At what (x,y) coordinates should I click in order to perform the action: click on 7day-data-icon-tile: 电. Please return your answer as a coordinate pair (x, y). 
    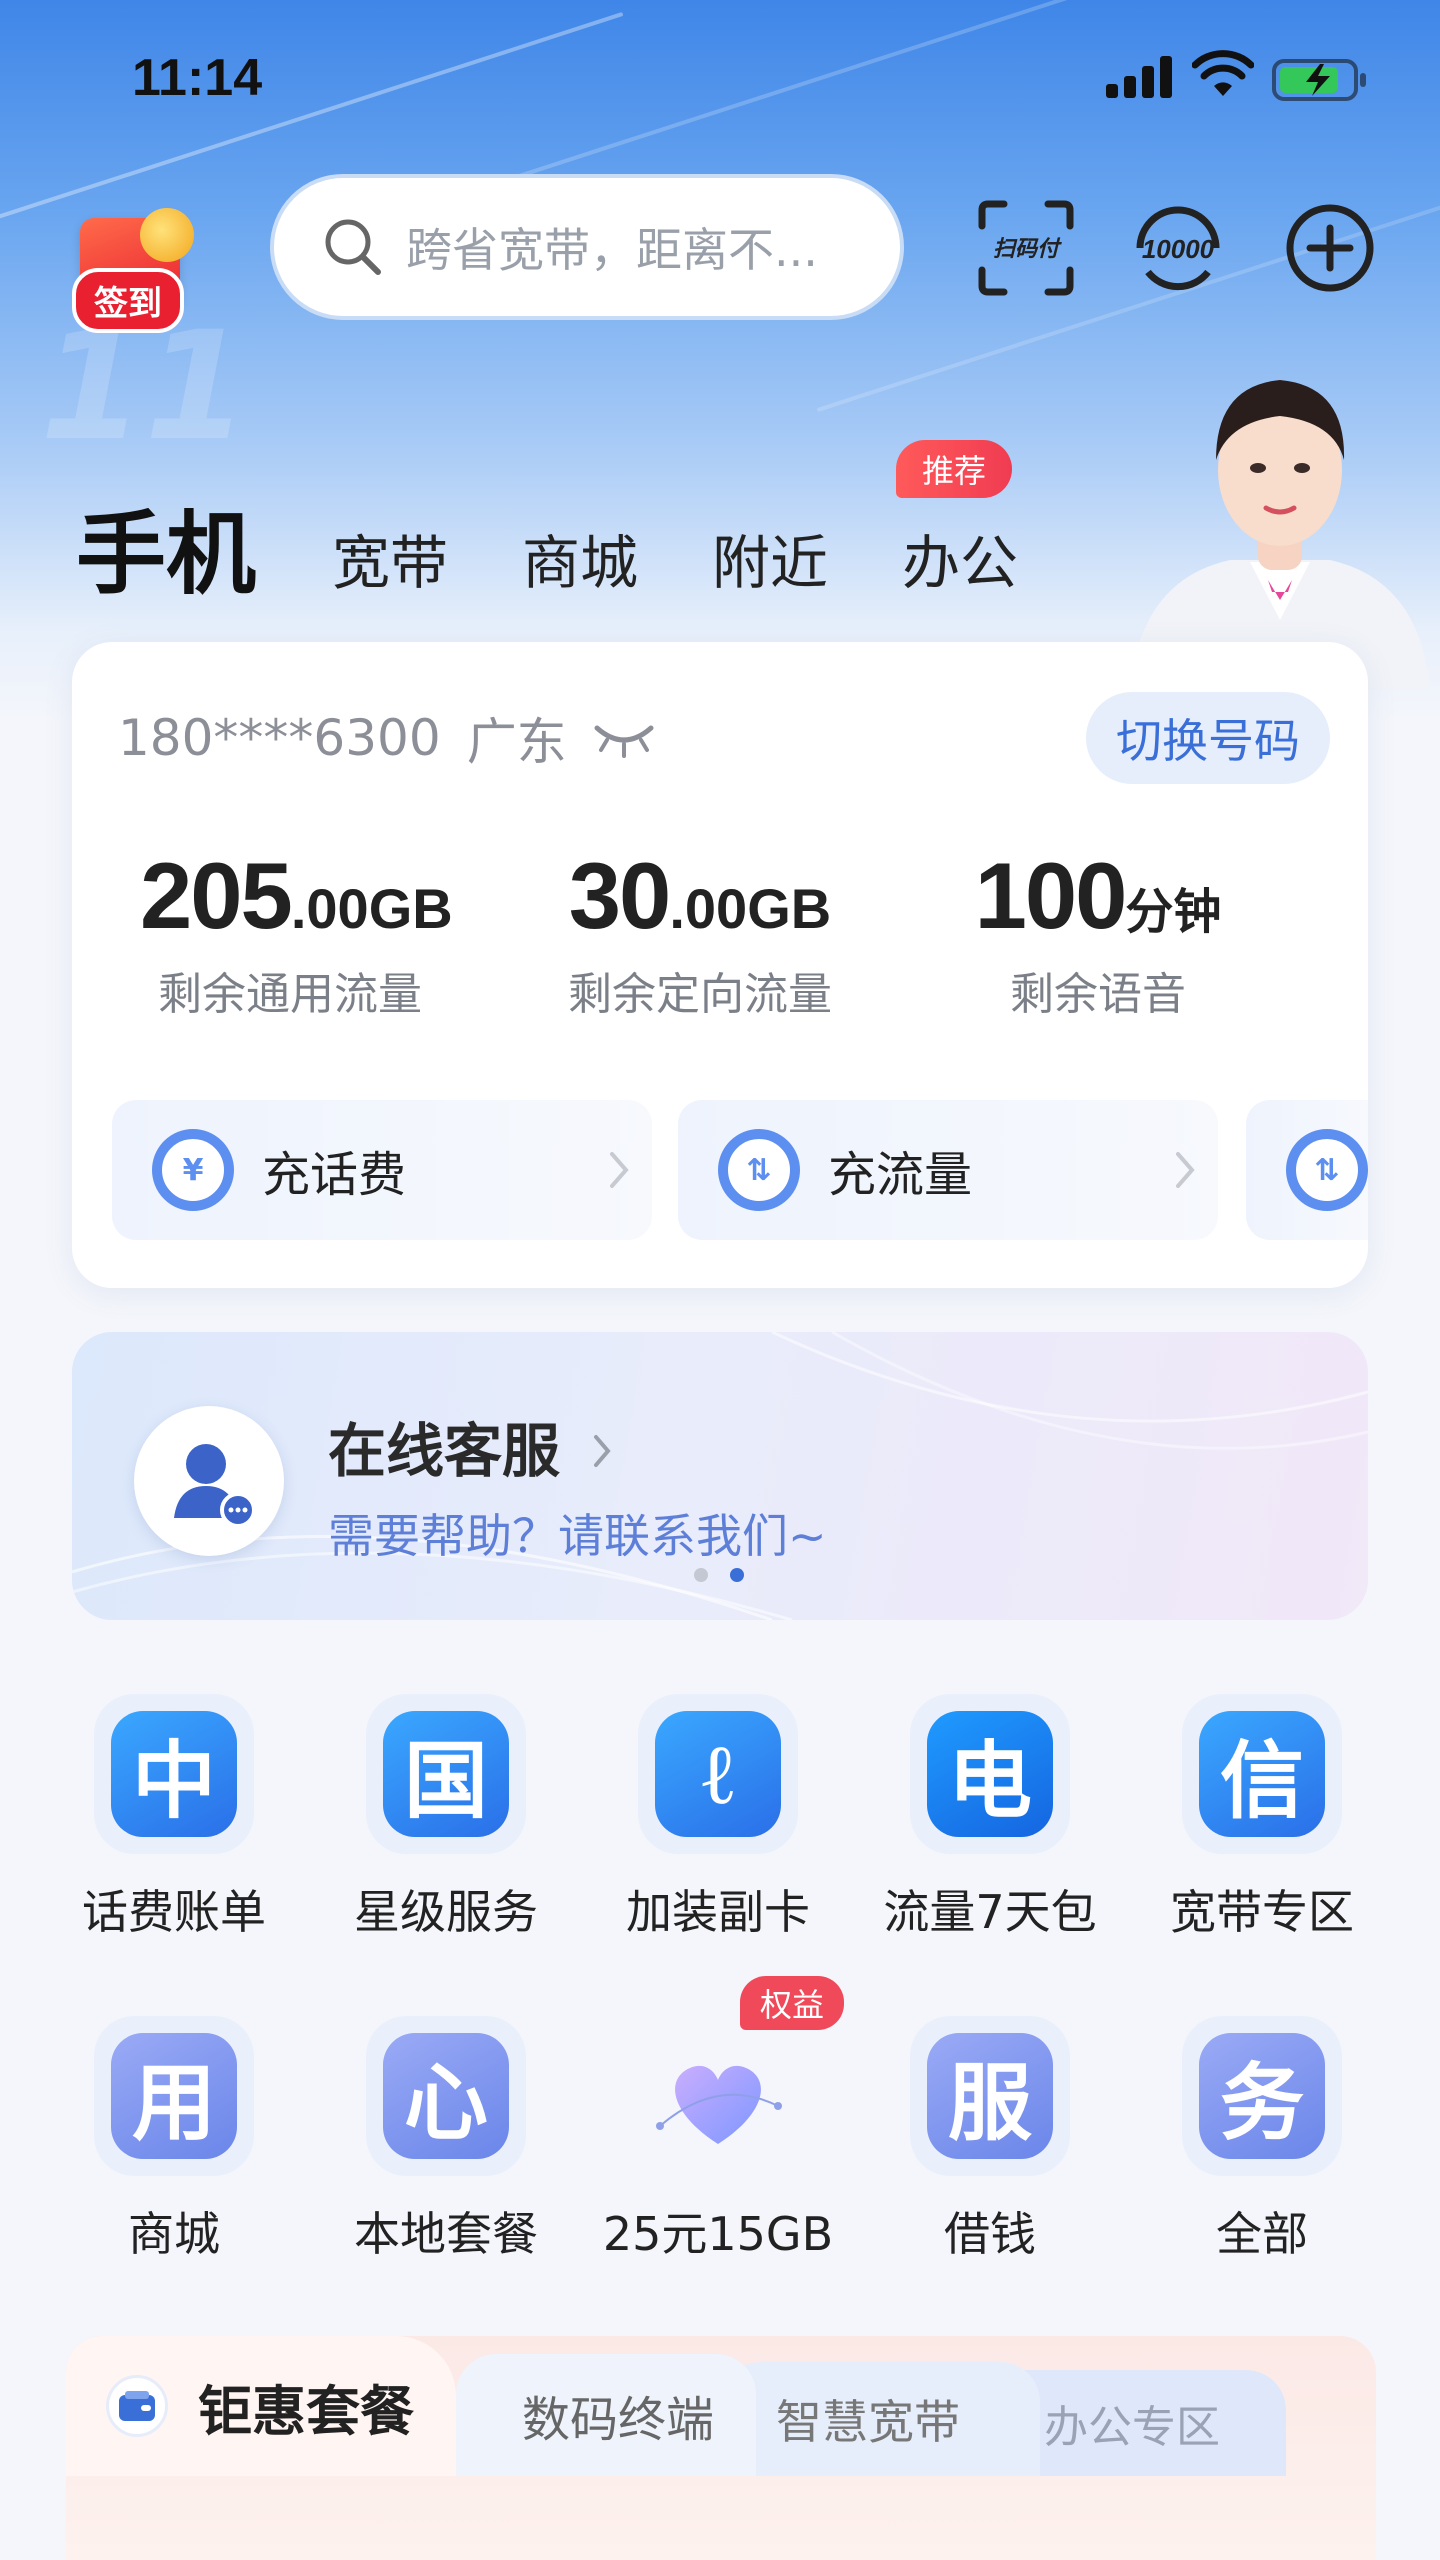
    Looking at the image, I should click on (990, 1774).